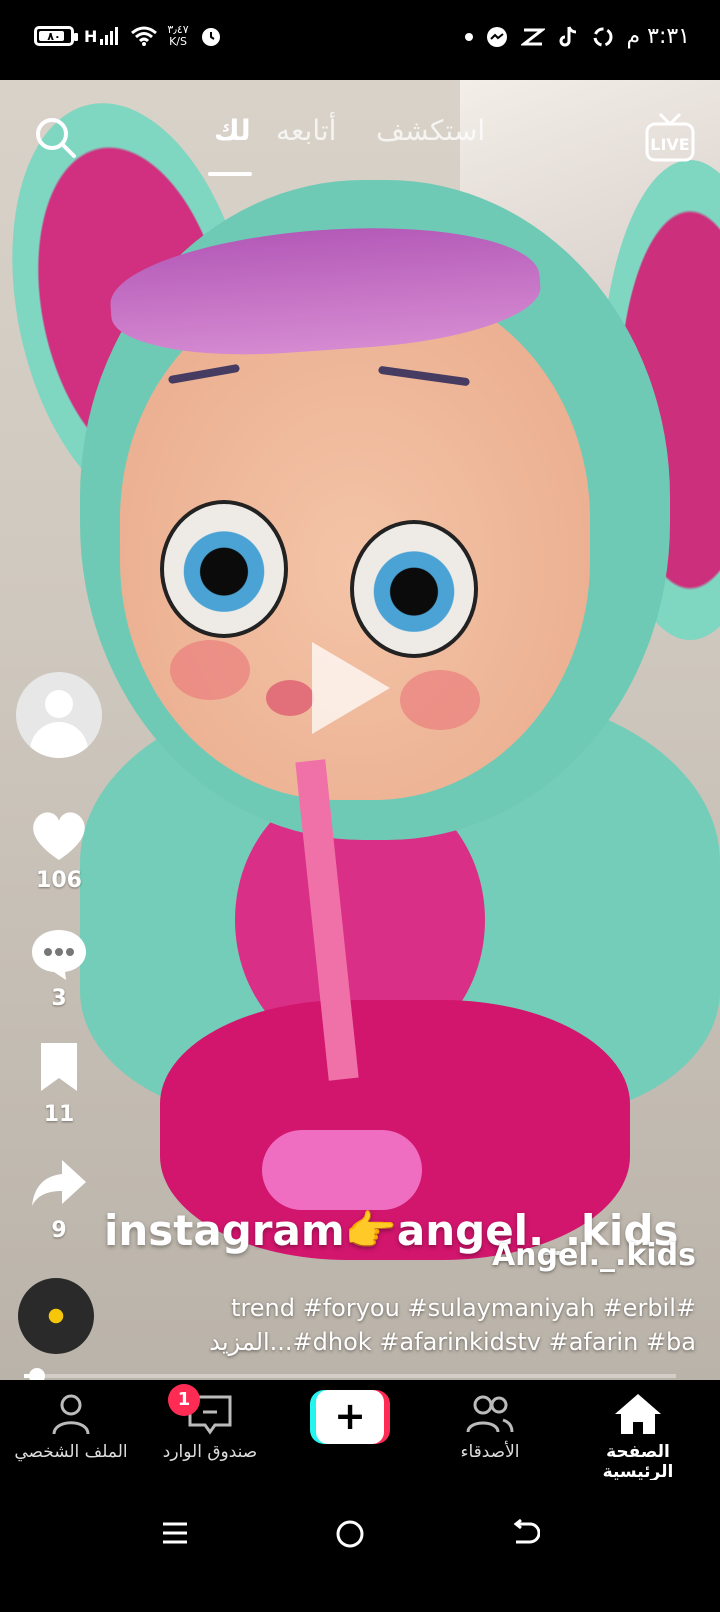 The image size is (720, 1612). I want to click on network-type: H, so click(91, 36).